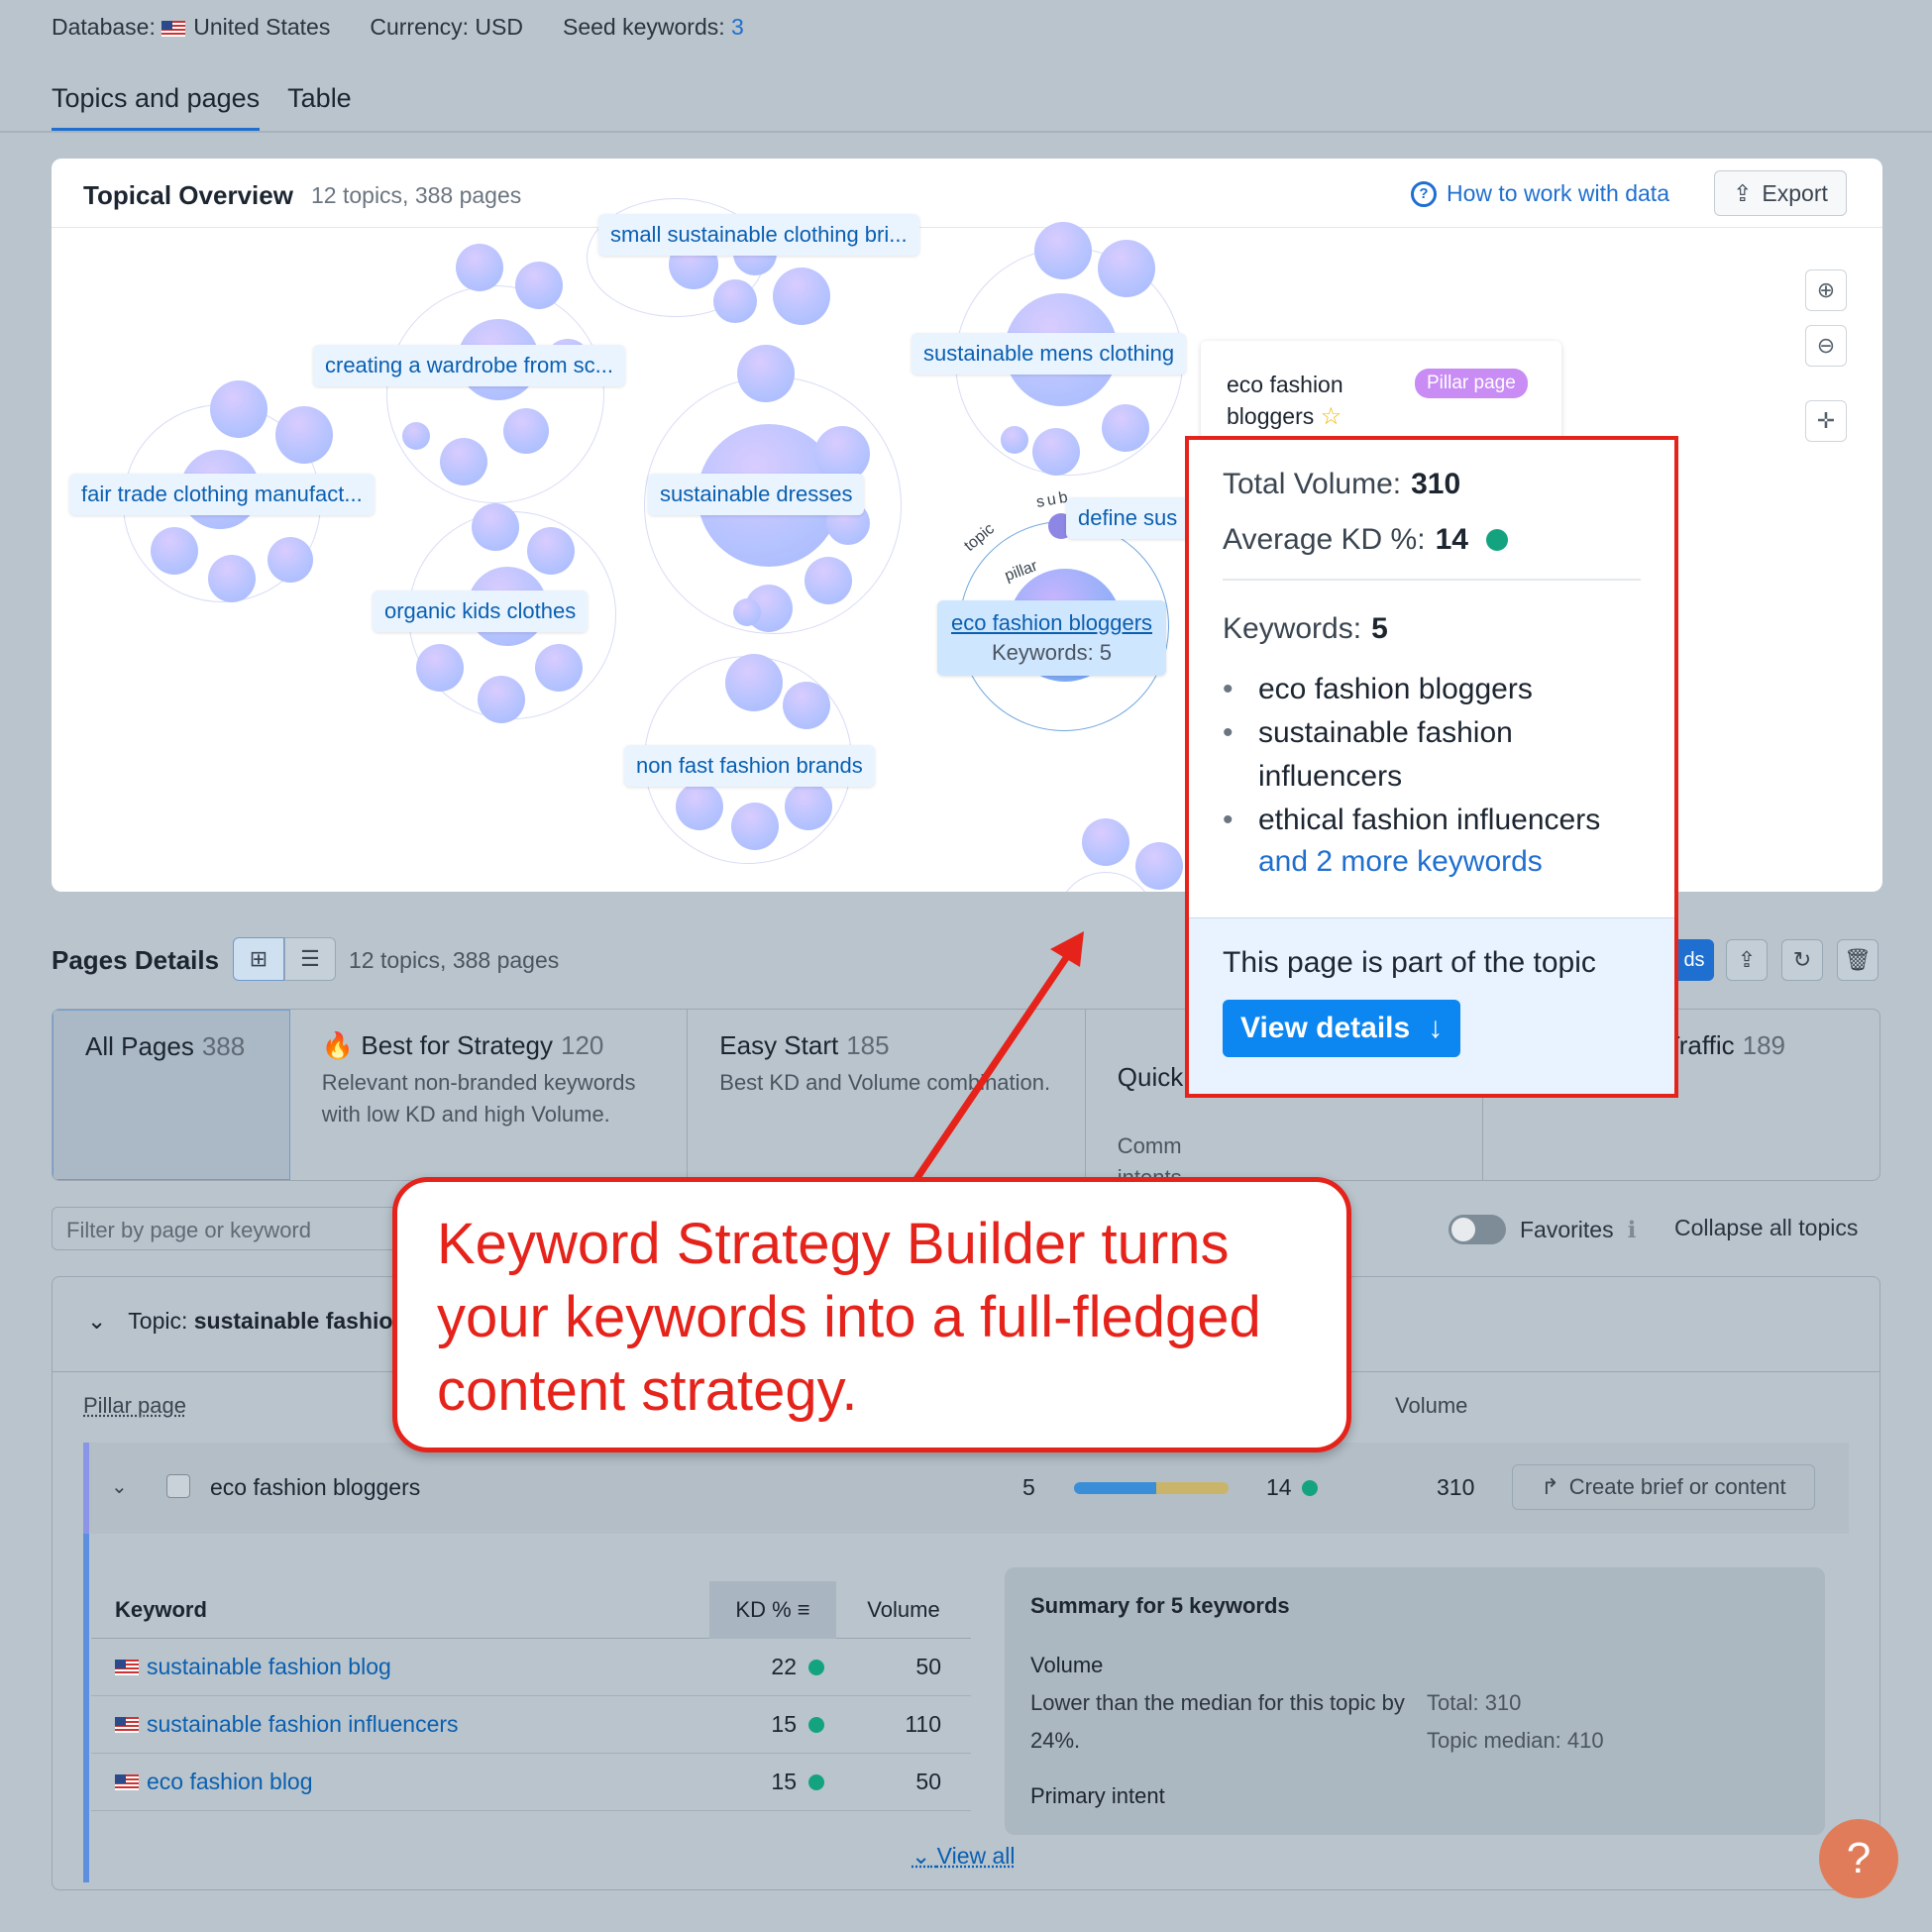  What do you see at coordinates (994, 1064) in the screenshot?
I see `arrow-shaft` at bounding box center [994, 1064].